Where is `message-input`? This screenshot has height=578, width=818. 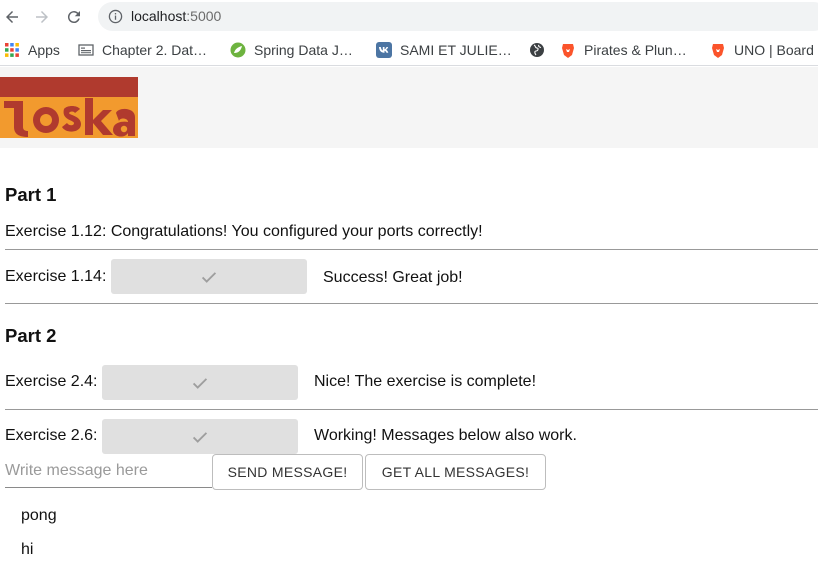
message-input is located at coordinates (108, 471).